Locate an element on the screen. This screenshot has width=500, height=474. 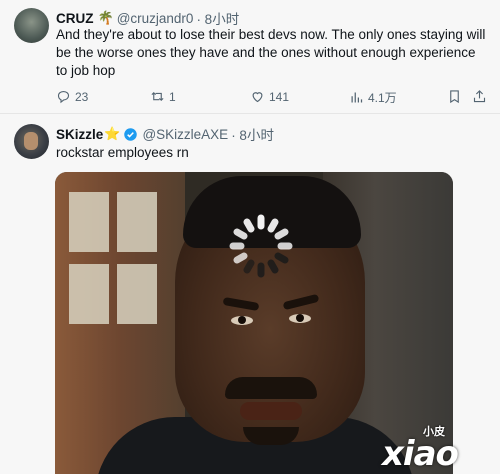
share-button is located at coordinates (479, 96).